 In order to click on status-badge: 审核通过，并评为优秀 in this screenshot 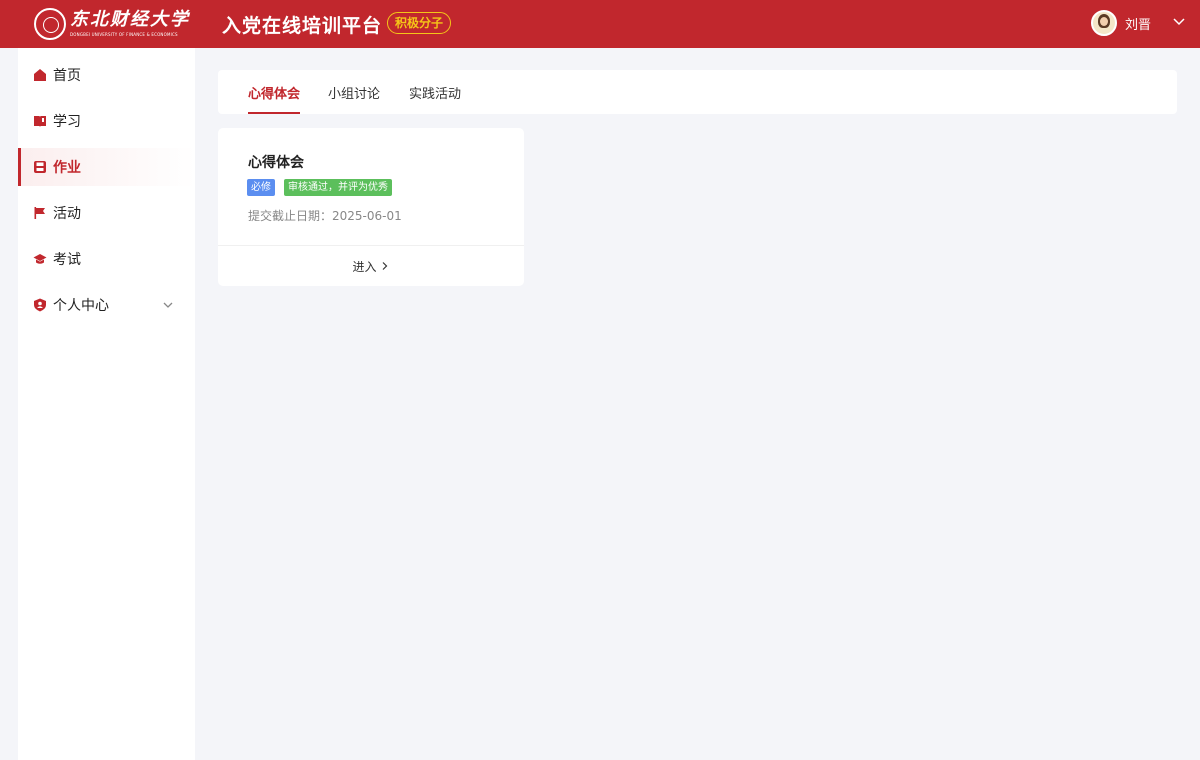, I will do `click(338, 187)`.